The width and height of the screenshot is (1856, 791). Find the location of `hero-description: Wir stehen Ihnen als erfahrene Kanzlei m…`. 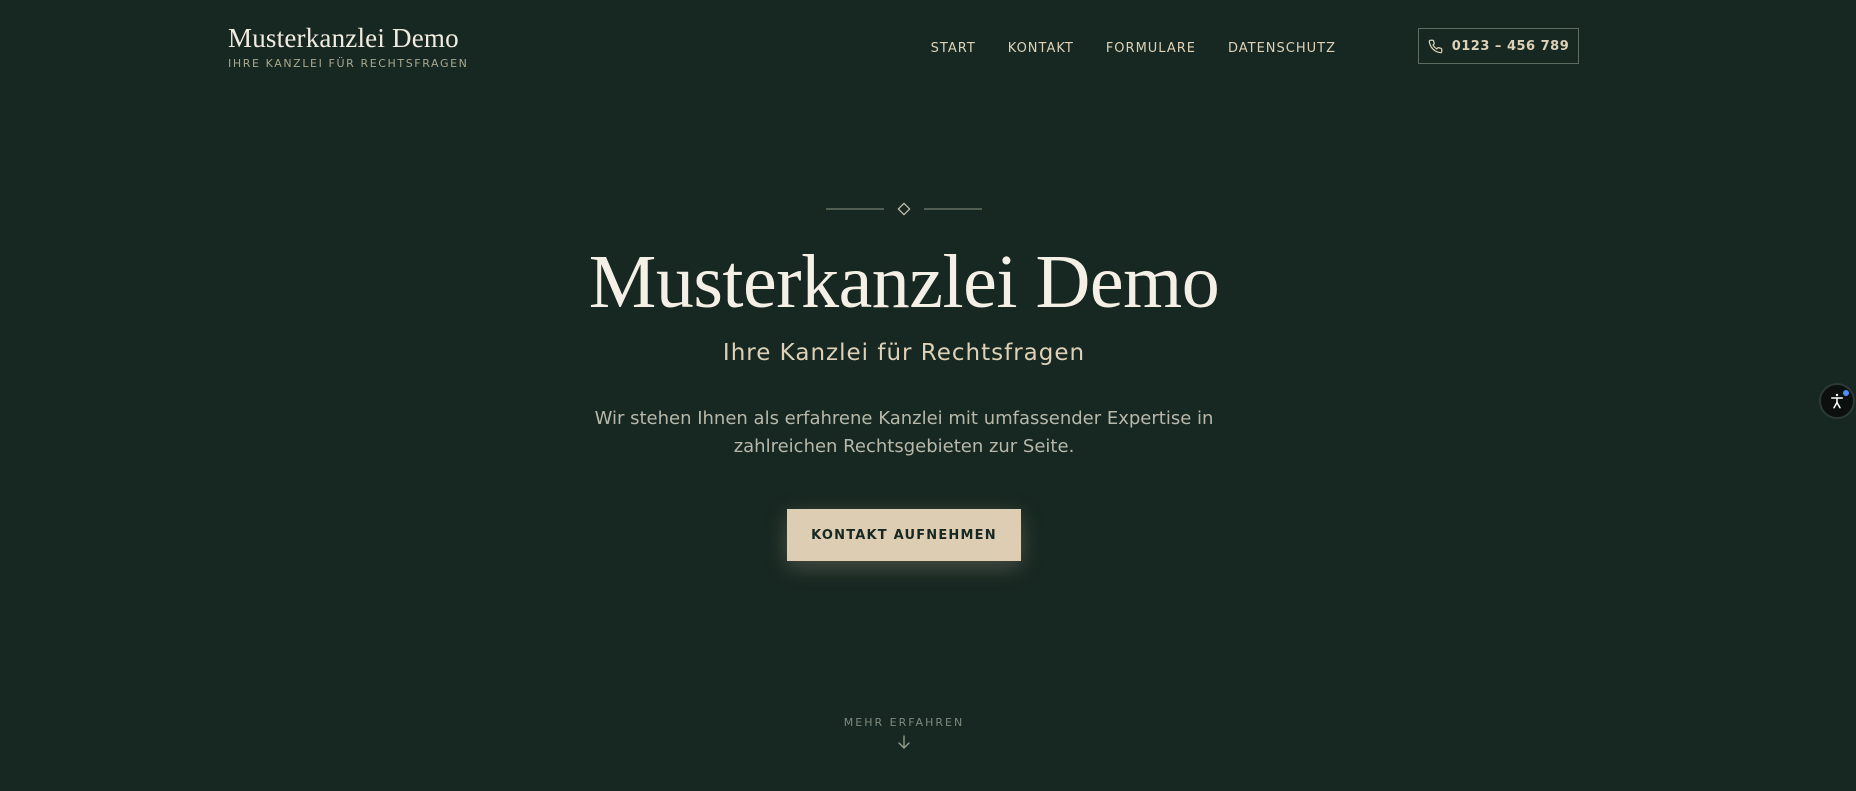

hero-description: Wir stehen Ihnen als erfahrene Kanzlei m… is located at coordinates (904, 432).